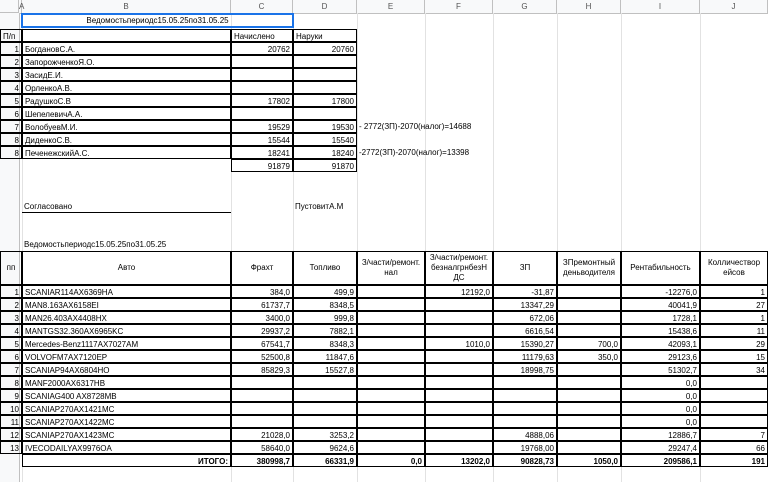 This screenshot has height=482, width=768. Describe the element at coordinates (11, 268) in the screenshot. I see `bottom-header-pp: пп` at that location.